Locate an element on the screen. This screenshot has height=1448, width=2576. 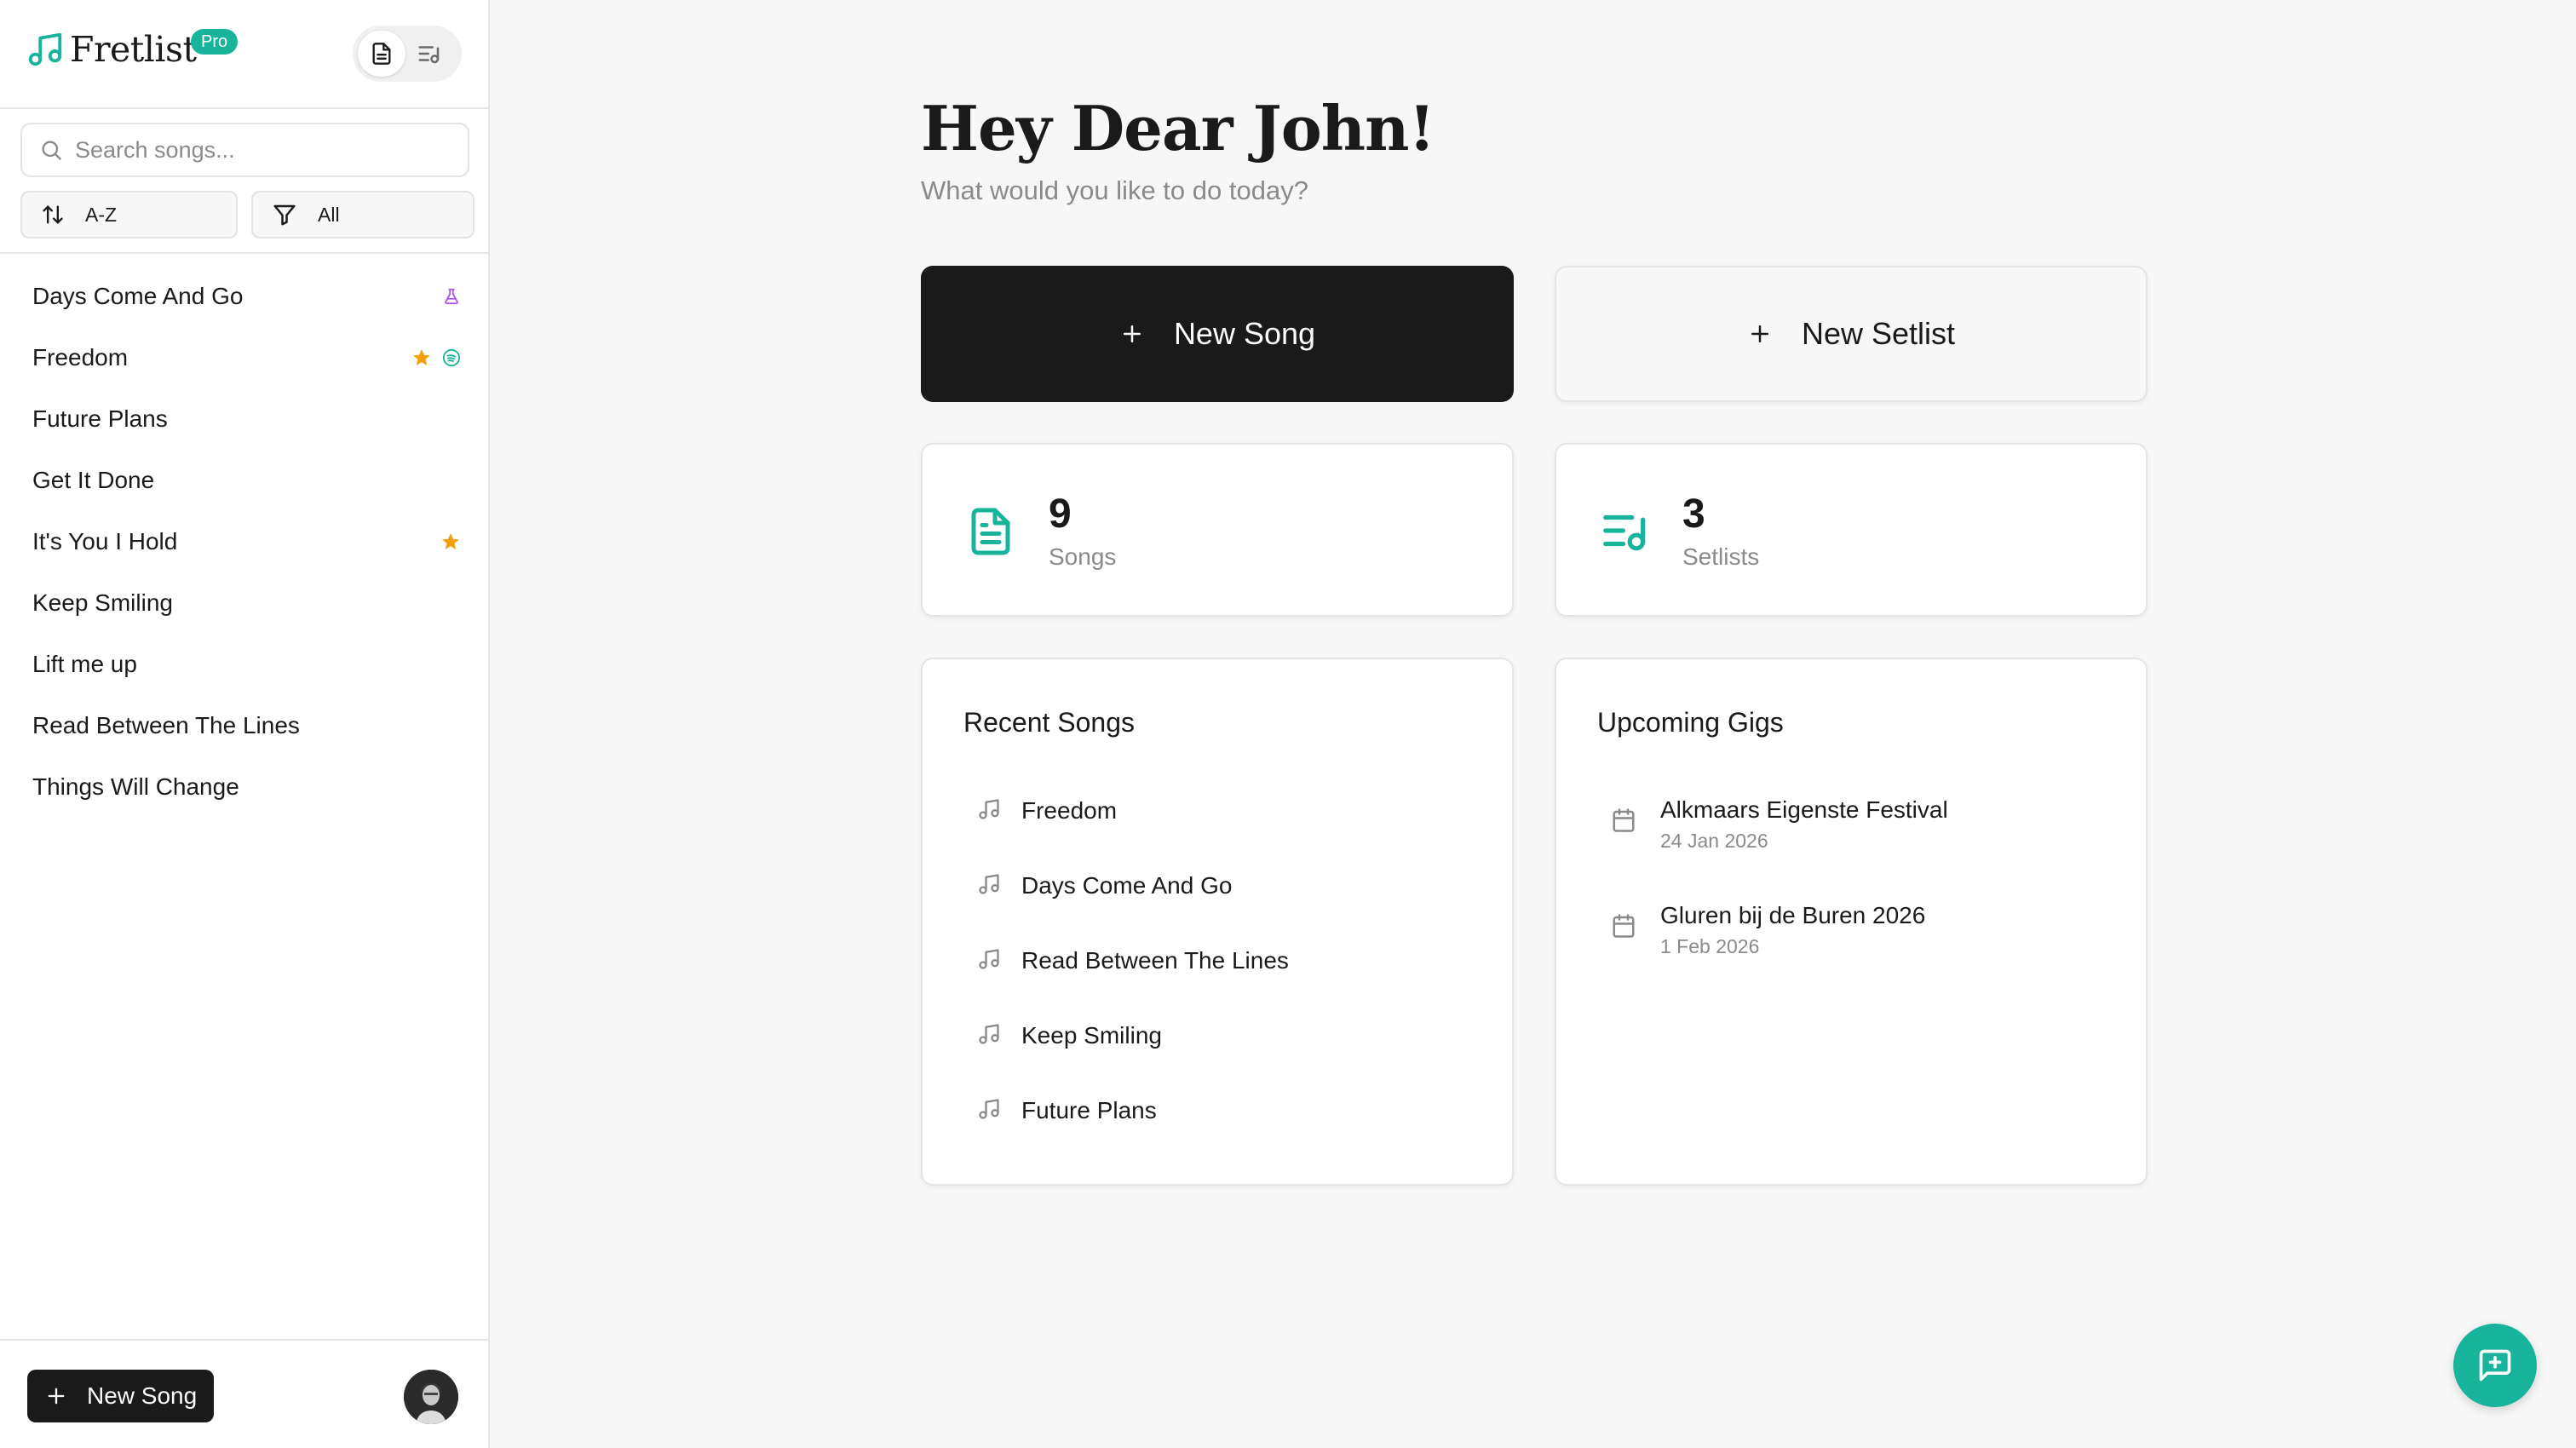
pro-badge: Pro is located at coordinates (215, 42).